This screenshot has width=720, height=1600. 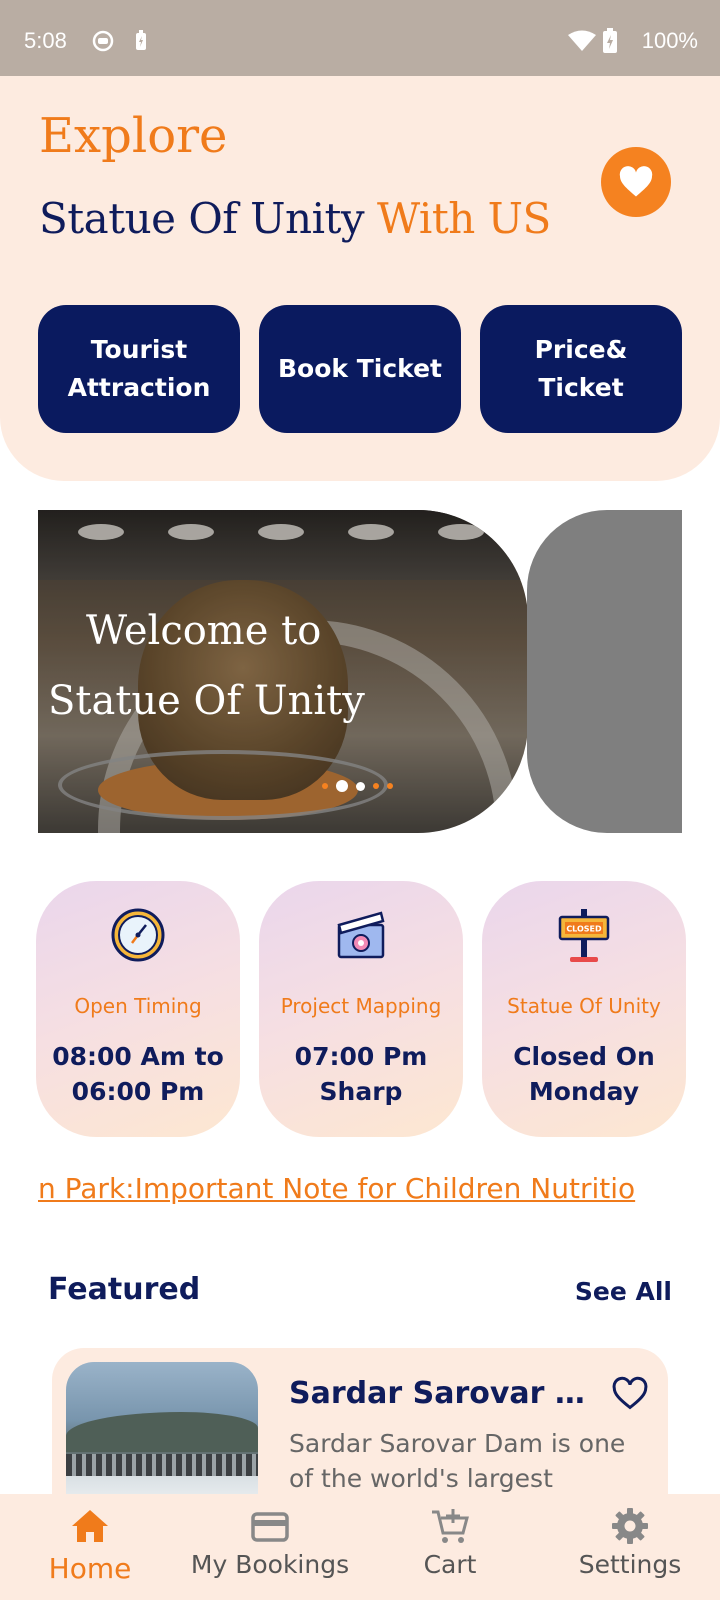 What do you see at coordinates (45, 40) in the screenshot?
I see `status-time: 5:08` at bounding box center [45, 40].